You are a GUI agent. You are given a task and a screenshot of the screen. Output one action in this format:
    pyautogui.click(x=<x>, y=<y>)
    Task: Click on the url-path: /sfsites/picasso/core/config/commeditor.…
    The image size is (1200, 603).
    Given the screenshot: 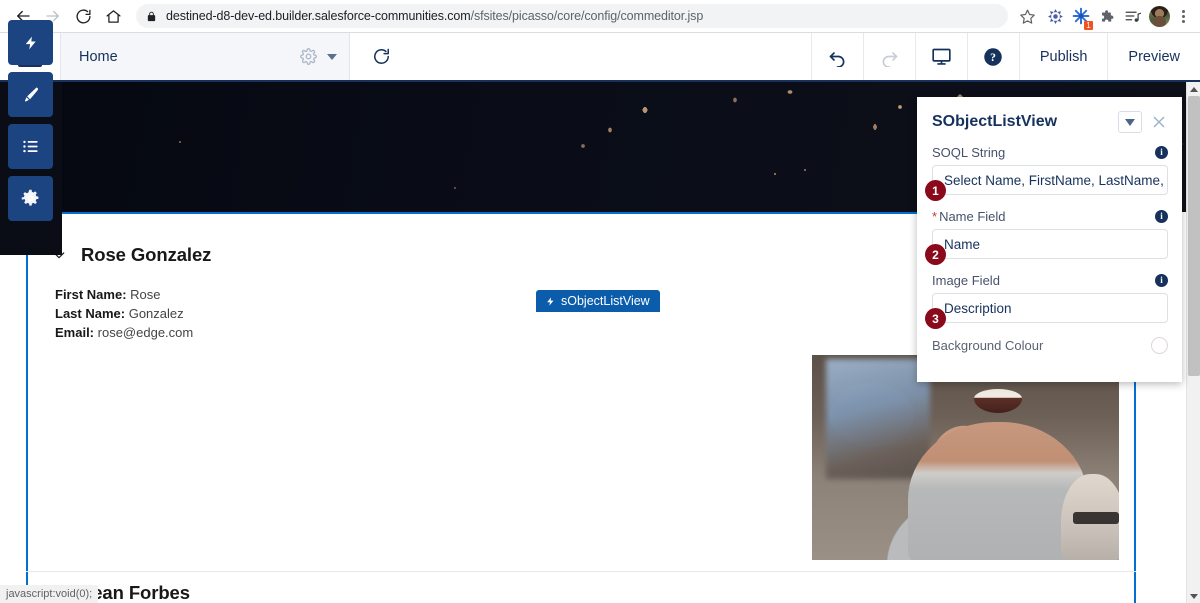 What is the action you would take?
    pyautogui.click(x=587, y=16)
    